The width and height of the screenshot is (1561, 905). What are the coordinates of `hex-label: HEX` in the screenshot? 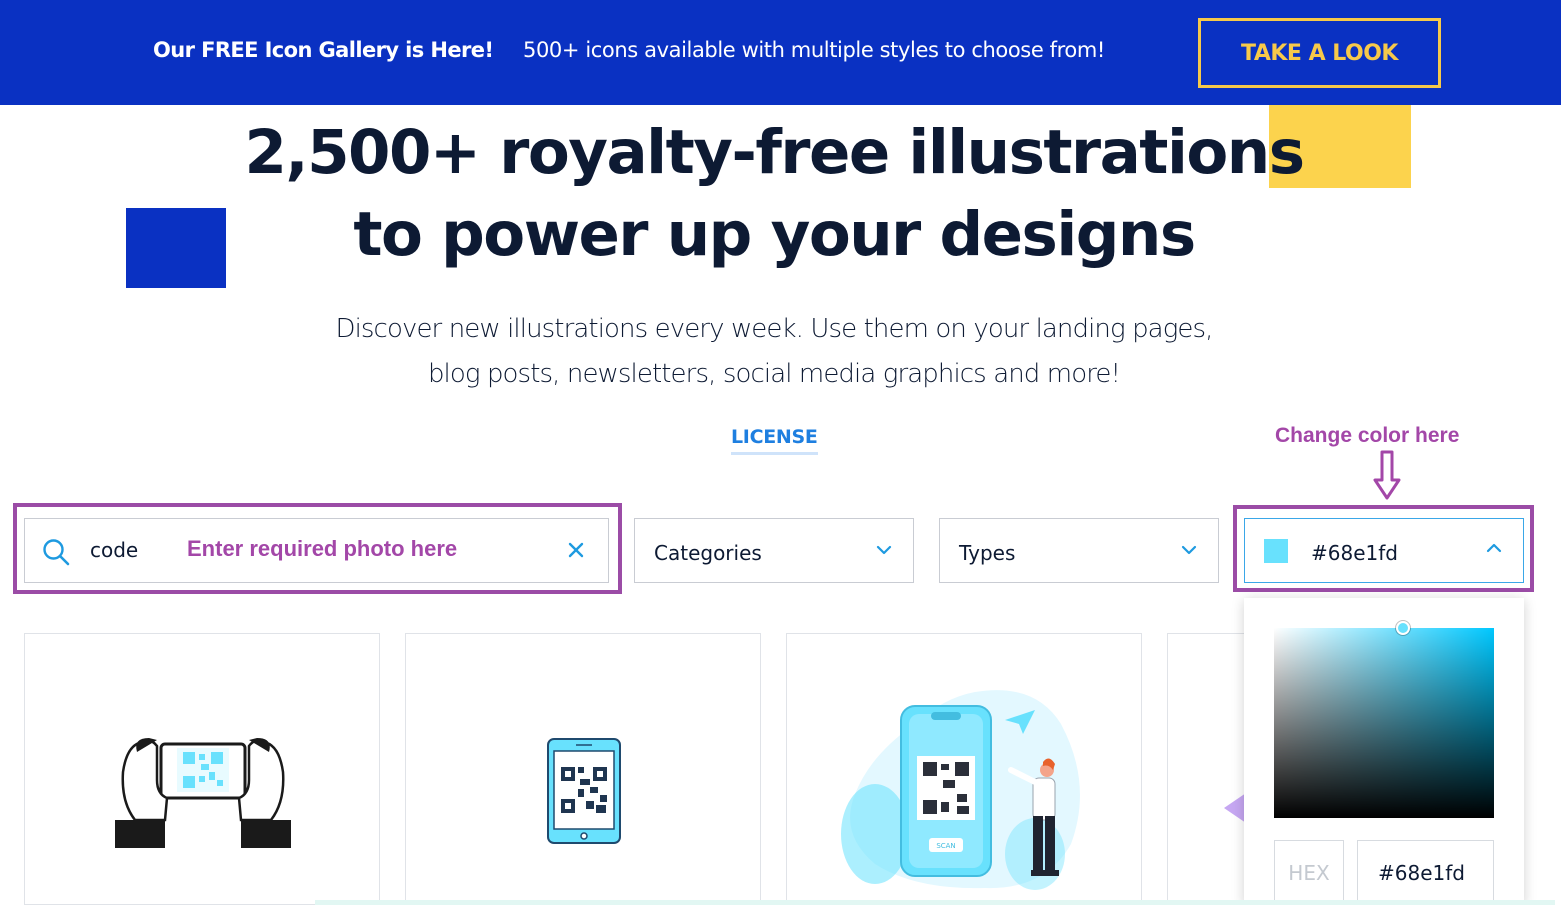 It's located at (1309, 872).